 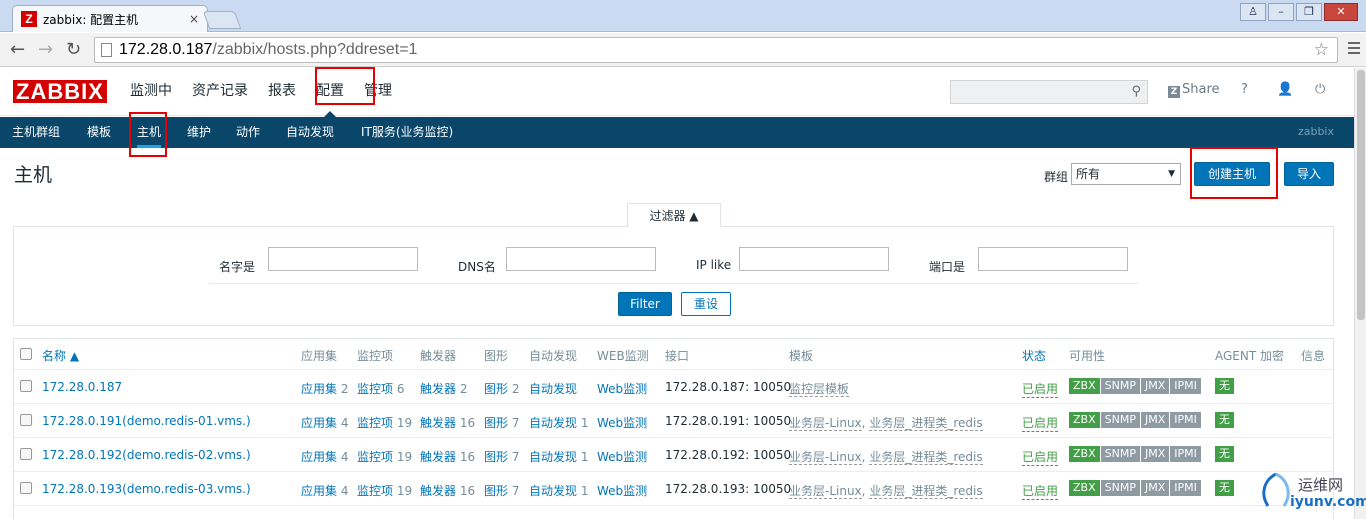 What do you see at coordinates (73, 49) in the screenshot?
I see `reload-icon: ↻` at bounding box center [73, 49].